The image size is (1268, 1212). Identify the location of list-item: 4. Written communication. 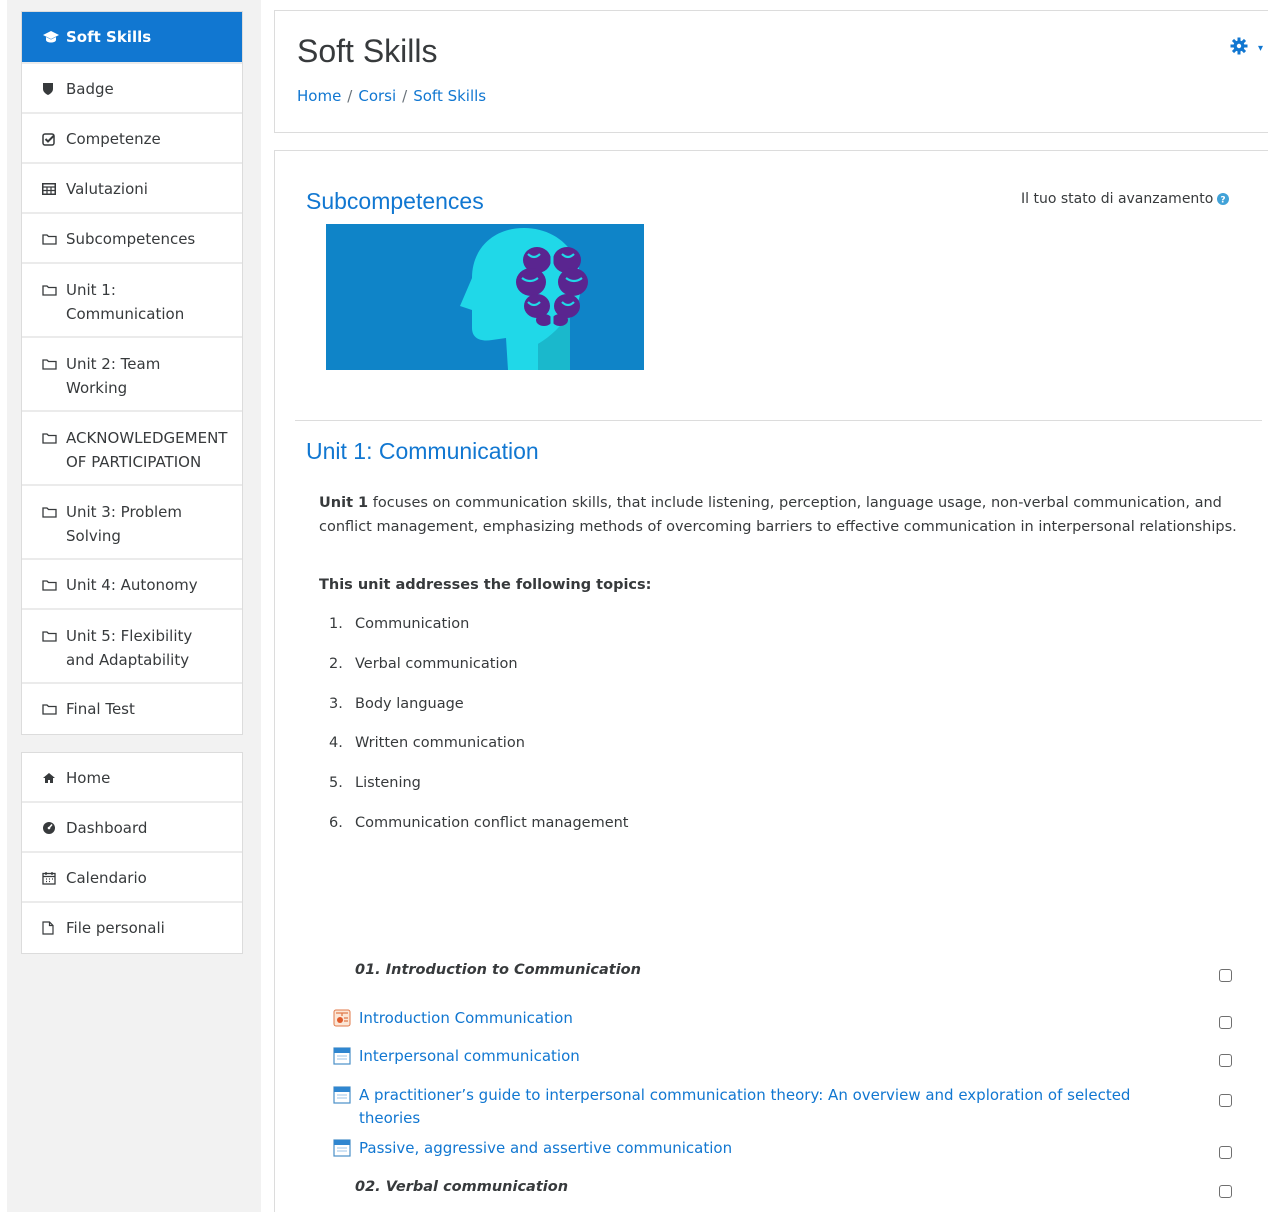
(427, 743).